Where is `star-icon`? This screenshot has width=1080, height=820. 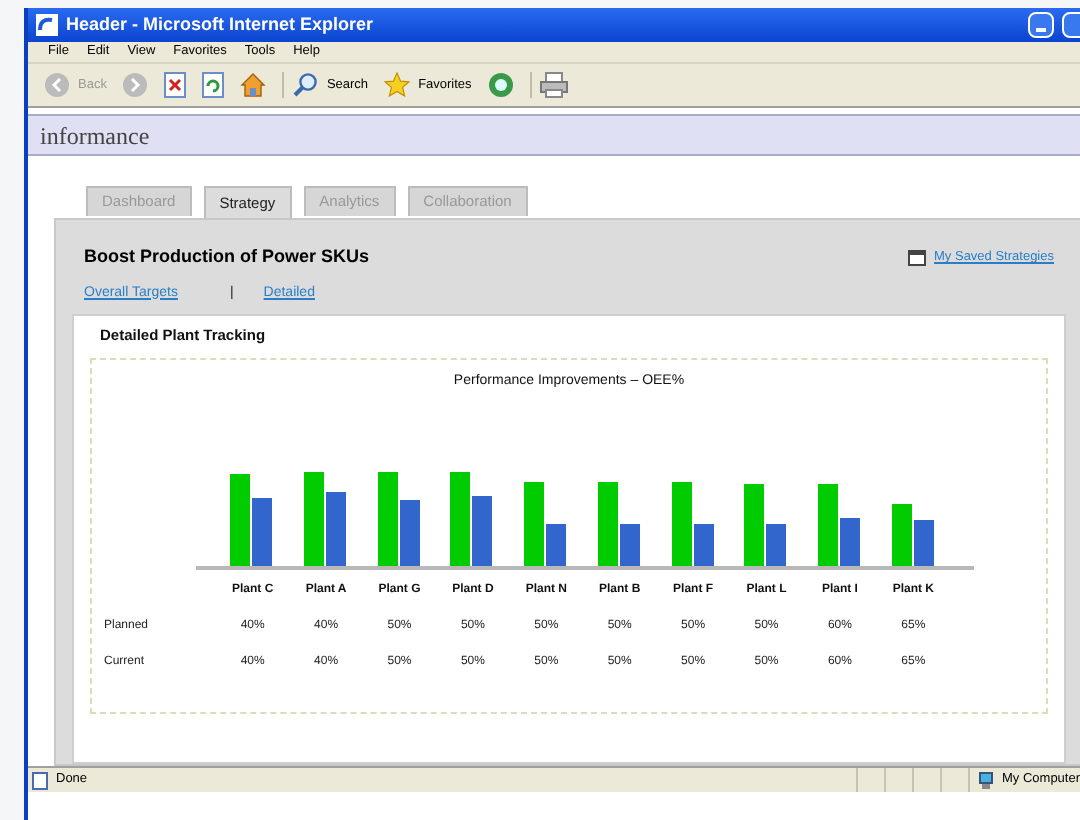 star-icon is located at coordinates (397, 85).